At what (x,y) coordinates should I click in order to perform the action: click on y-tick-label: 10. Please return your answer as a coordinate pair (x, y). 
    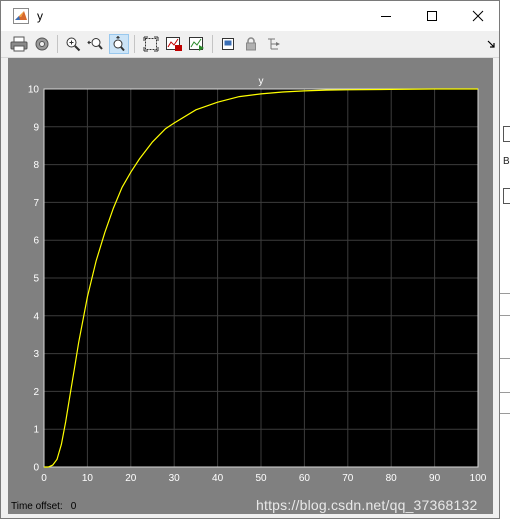
    Looking at the image, I should click on (34, 90).